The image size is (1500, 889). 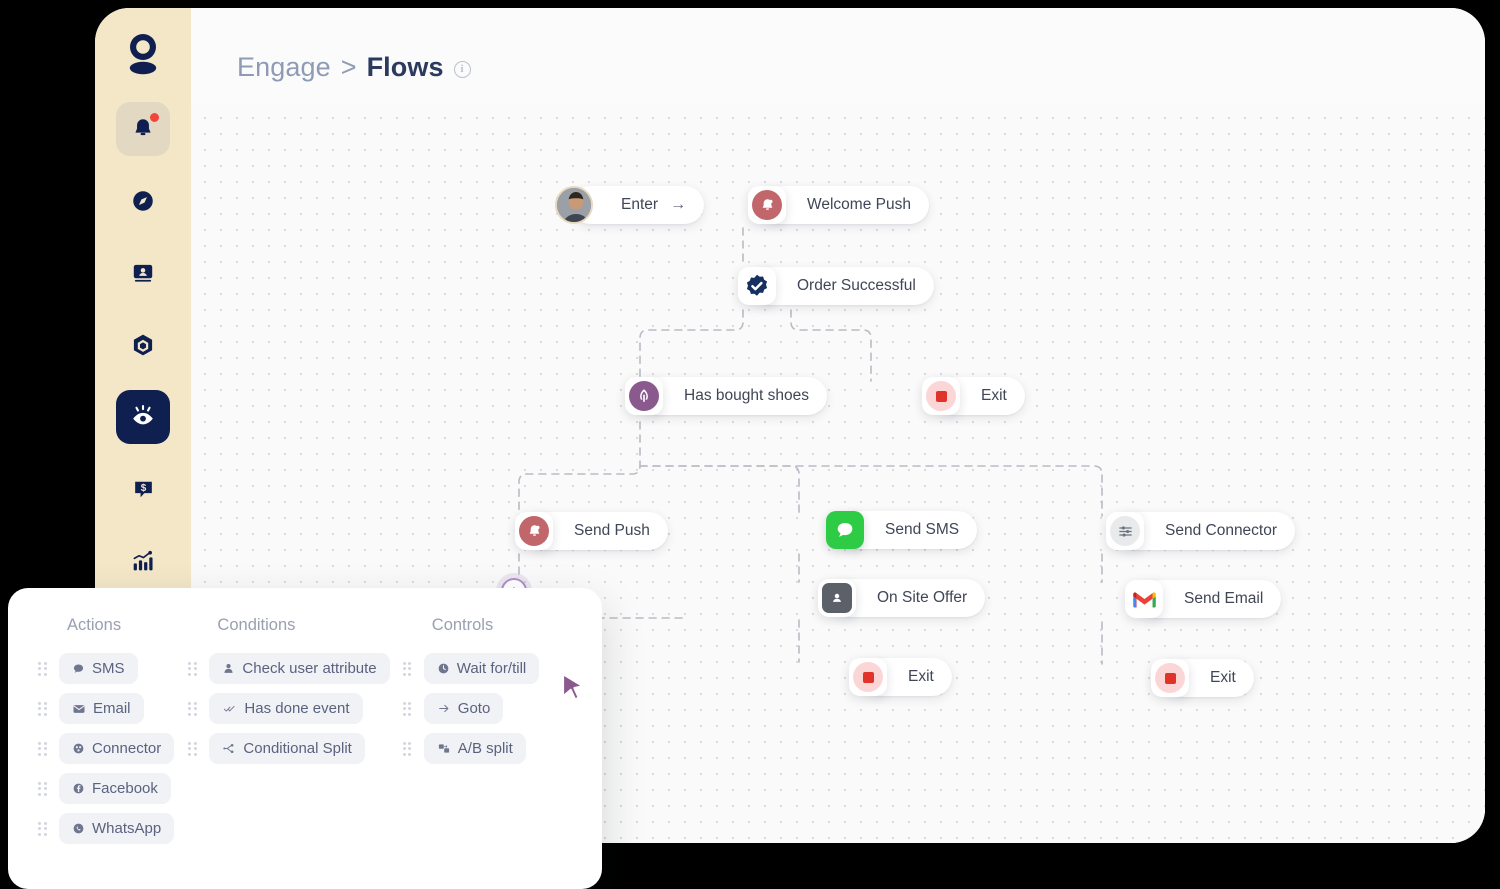 What do you see at coordinates (462, 625) in the screenshot?
I see `palette-column-title: Controls` at bounding box center [462, 625].